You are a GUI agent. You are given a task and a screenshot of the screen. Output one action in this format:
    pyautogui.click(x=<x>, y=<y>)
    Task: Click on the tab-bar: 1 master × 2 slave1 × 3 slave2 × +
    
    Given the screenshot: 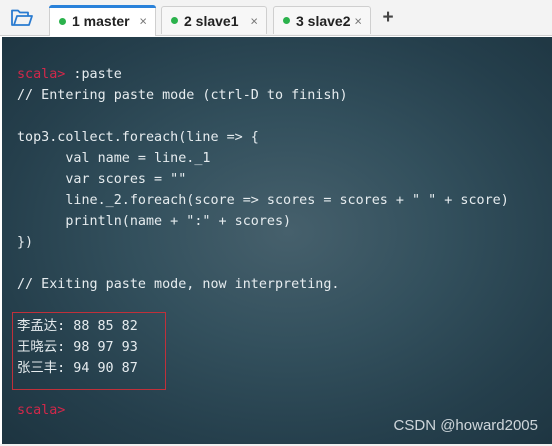 What is the action you would take?
    pyautogui.click(x=276, y=18)
    